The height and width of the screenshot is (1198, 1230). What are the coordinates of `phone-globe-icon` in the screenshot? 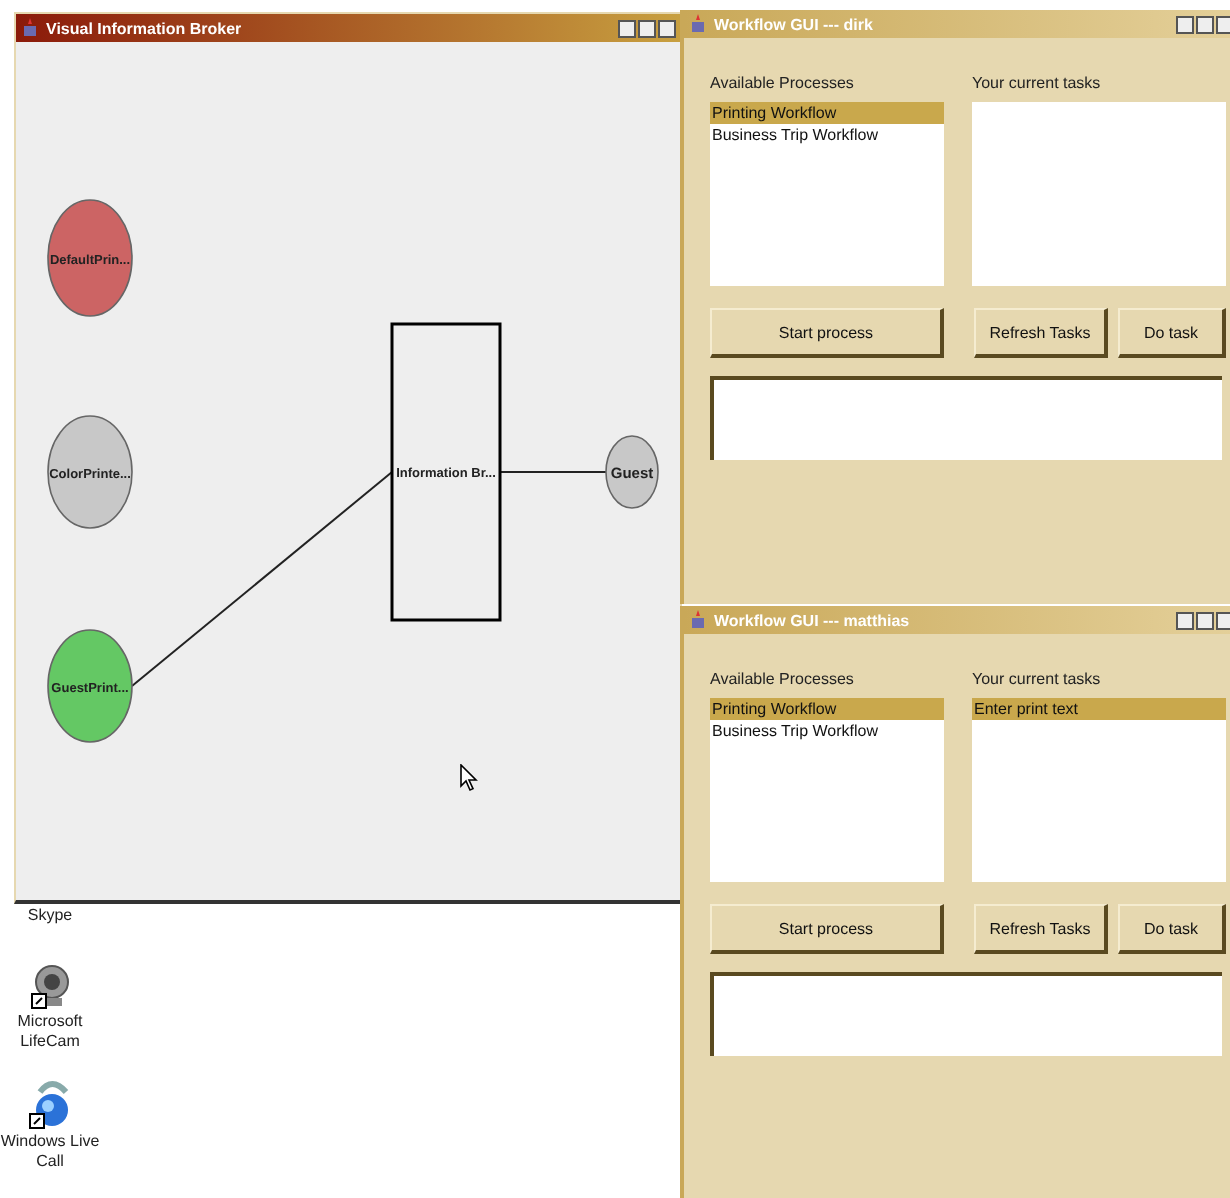 It's located at (50, 1106).